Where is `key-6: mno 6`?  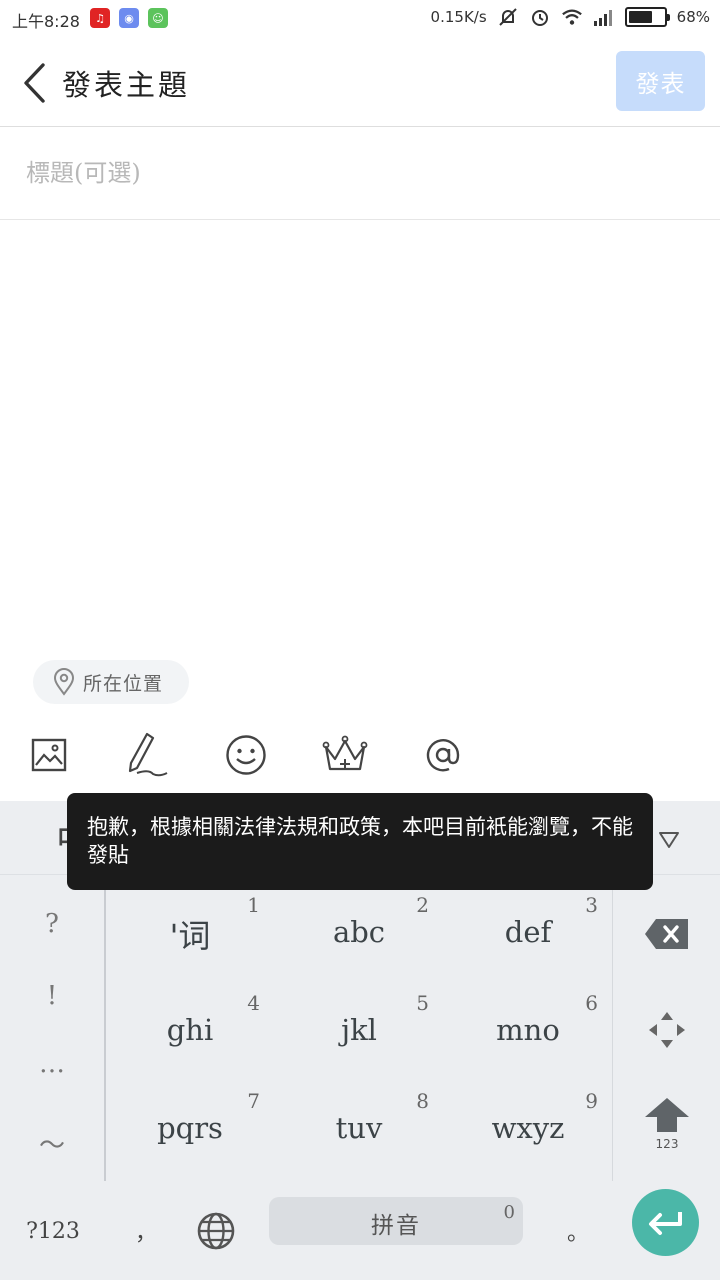 key-6: mno 6 is located at coordinates (528, 1022).